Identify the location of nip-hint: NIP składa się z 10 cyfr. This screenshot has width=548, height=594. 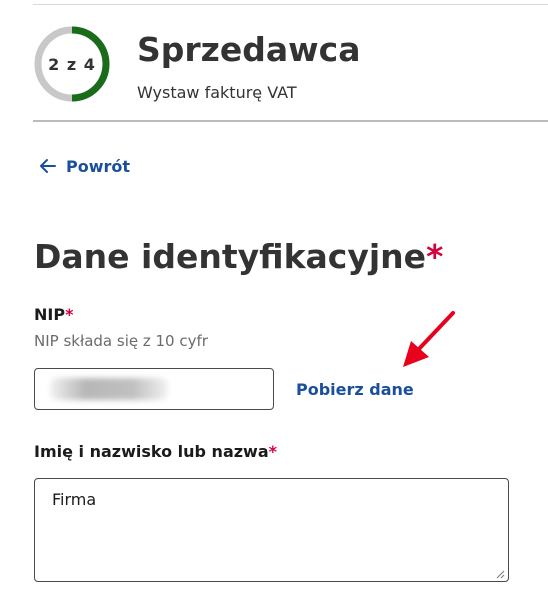
(121, 341).